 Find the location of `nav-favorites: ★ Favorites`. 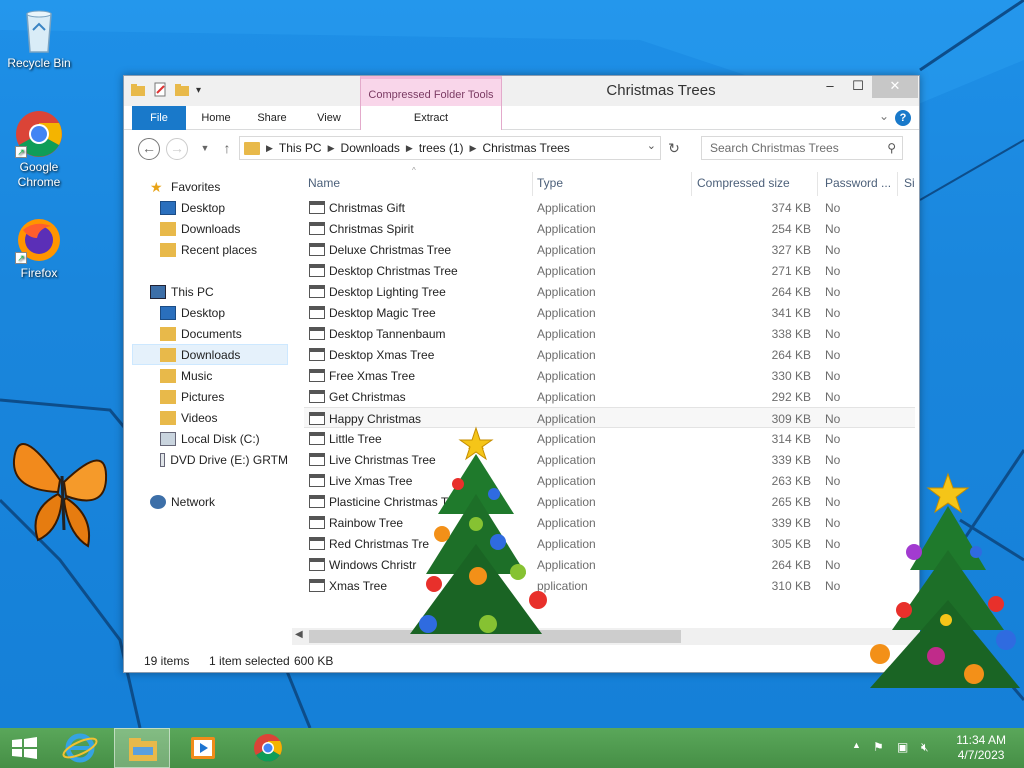

nav-favorites: ★ Favorites is located at coordinates (185, 186).